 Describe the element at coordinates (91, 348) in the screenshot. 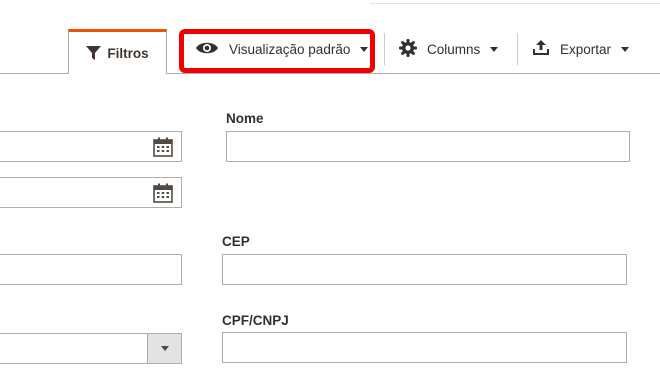

I see `select-filter` at that location.